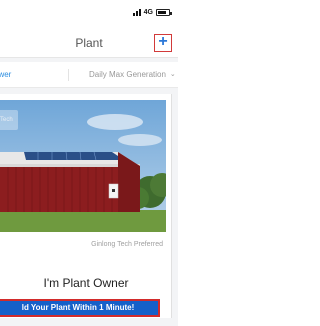 The image size is (320, 326). I want to click on page-title: Plant, so click(89, 43).